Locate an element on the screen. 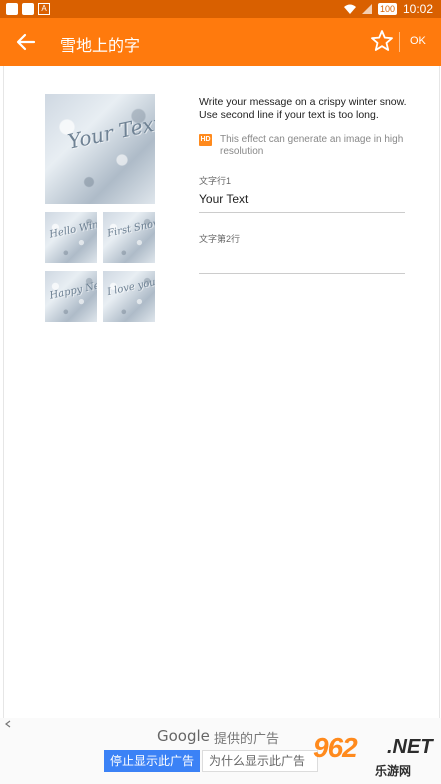 This screenshot has height=784, width=441. status-time: 10:02 is located at coordinates (417, 9).